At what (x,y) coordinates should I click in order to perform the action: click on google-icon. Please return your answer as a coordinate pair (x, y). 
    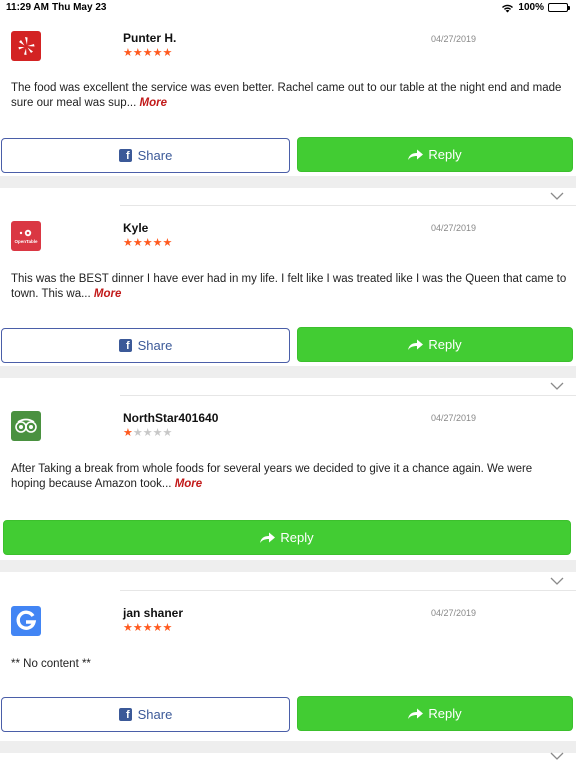
    Looking at the image, I should click on (26, 621).